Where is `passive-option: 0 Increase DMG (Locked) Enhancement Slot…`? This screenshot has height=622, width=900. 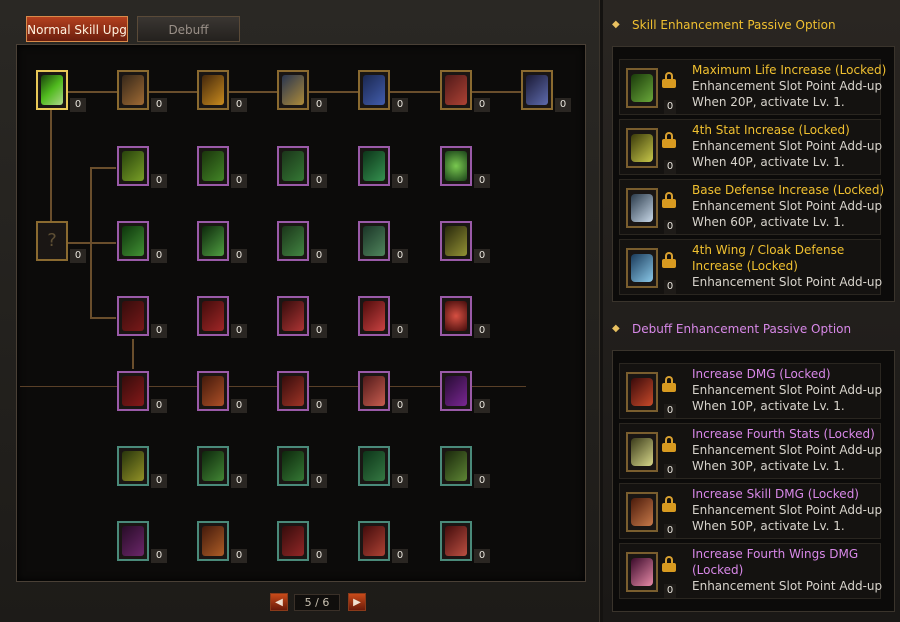
passive-option: 0 Increase DMG (Locked) Enhancement Slot… is located at coordinates (750, 391).